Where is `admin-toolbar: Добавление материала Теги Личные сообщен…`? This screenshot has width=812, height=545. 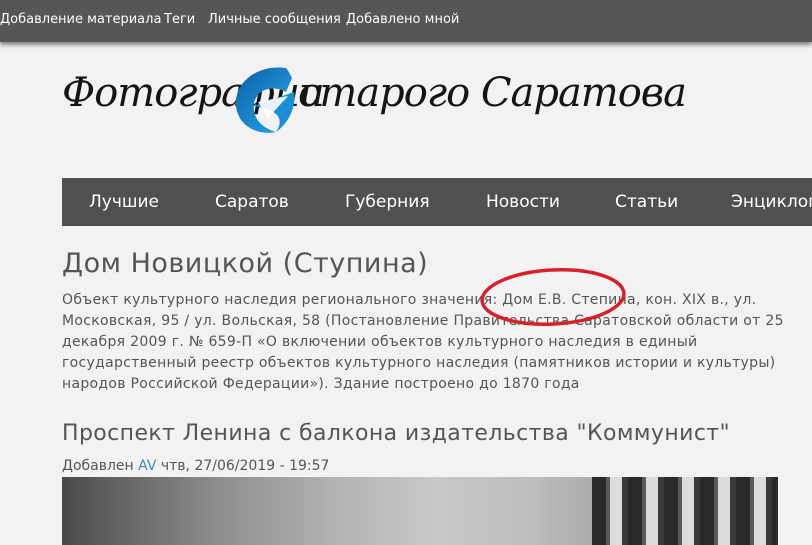 admin-toolbar: Добавление материала Теги Личные сообщен… is located at coordinates (406, 21).